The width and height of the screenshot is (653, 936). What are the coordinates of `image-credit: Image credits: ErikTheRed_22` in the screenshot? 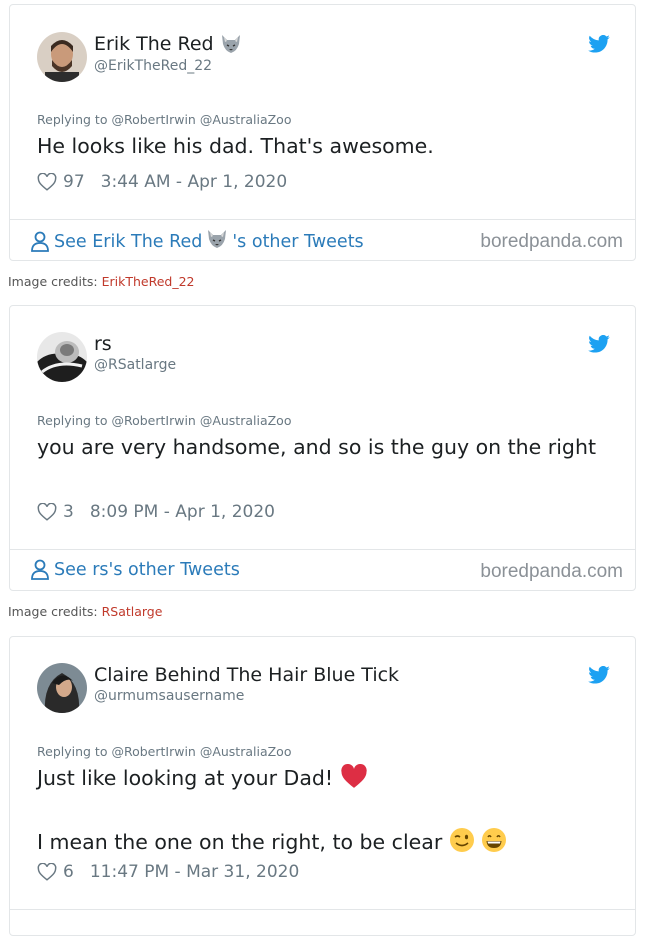 It's located at (101, 281).